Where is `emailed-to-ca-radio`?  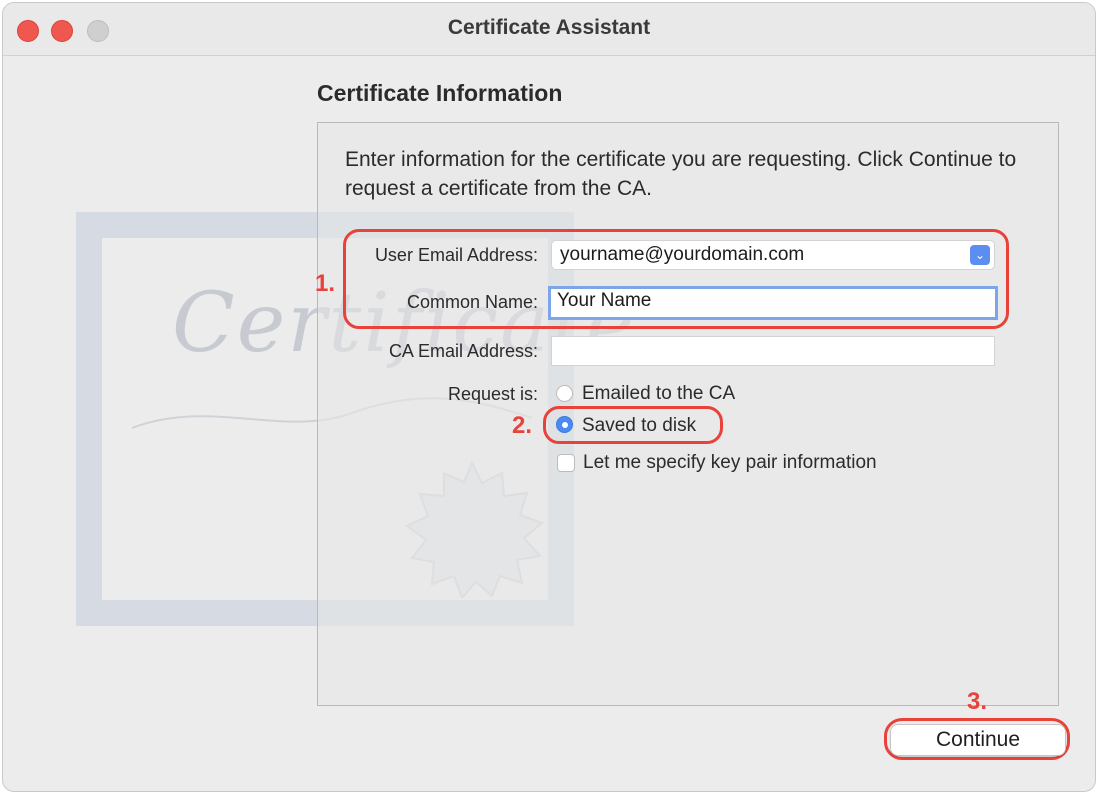
emailed-to-ca-radio is located at coordinates (564, 393).